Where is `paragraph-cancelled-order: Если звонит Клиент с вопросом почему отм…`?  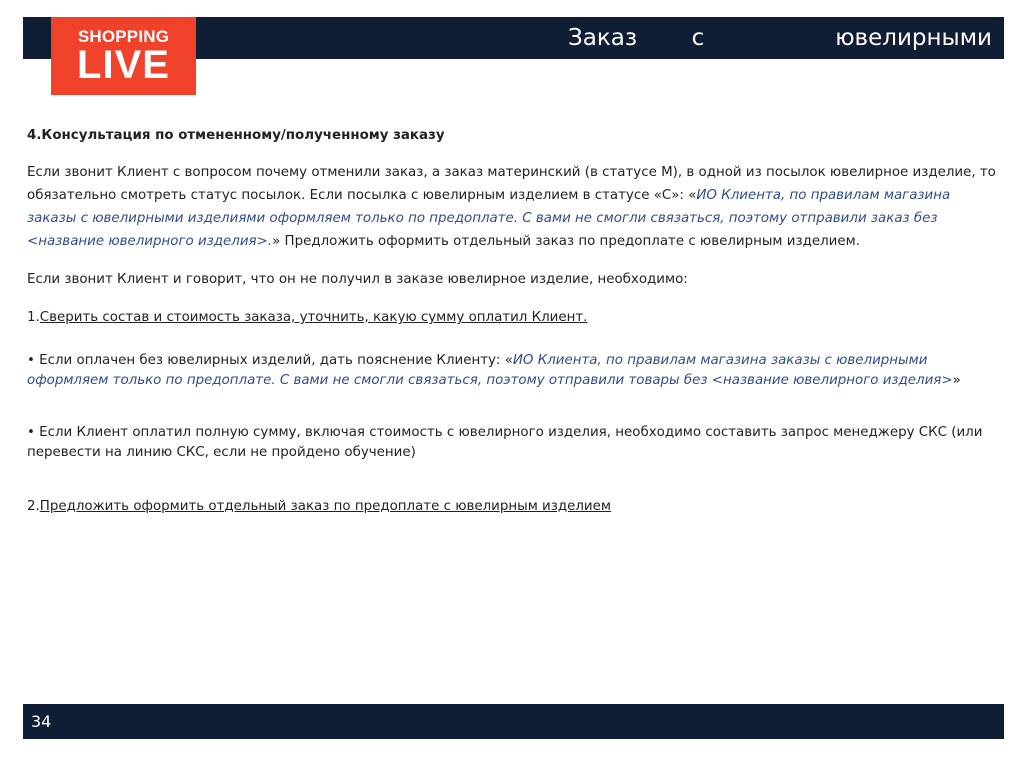
paragraph-cancelled-order: Если звонит Клиент с вопросом почему отм… is located at coordinates (514, 207).